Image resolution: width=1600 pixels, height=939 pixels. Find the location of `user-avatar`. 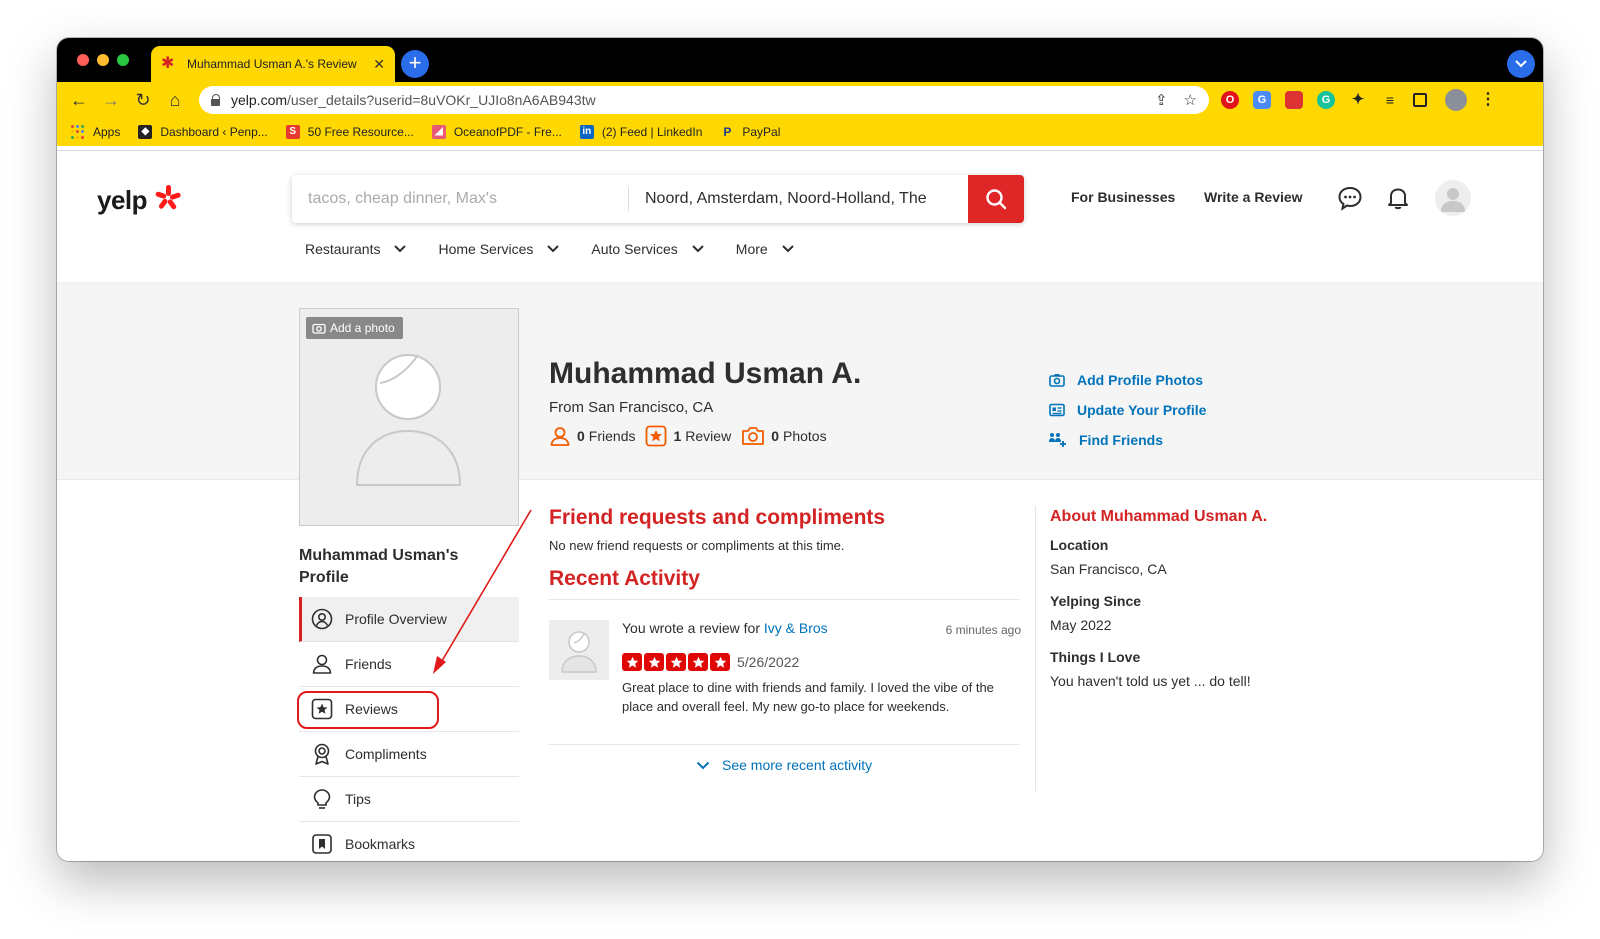

user-avatar is located at coordinates (1453, 198).